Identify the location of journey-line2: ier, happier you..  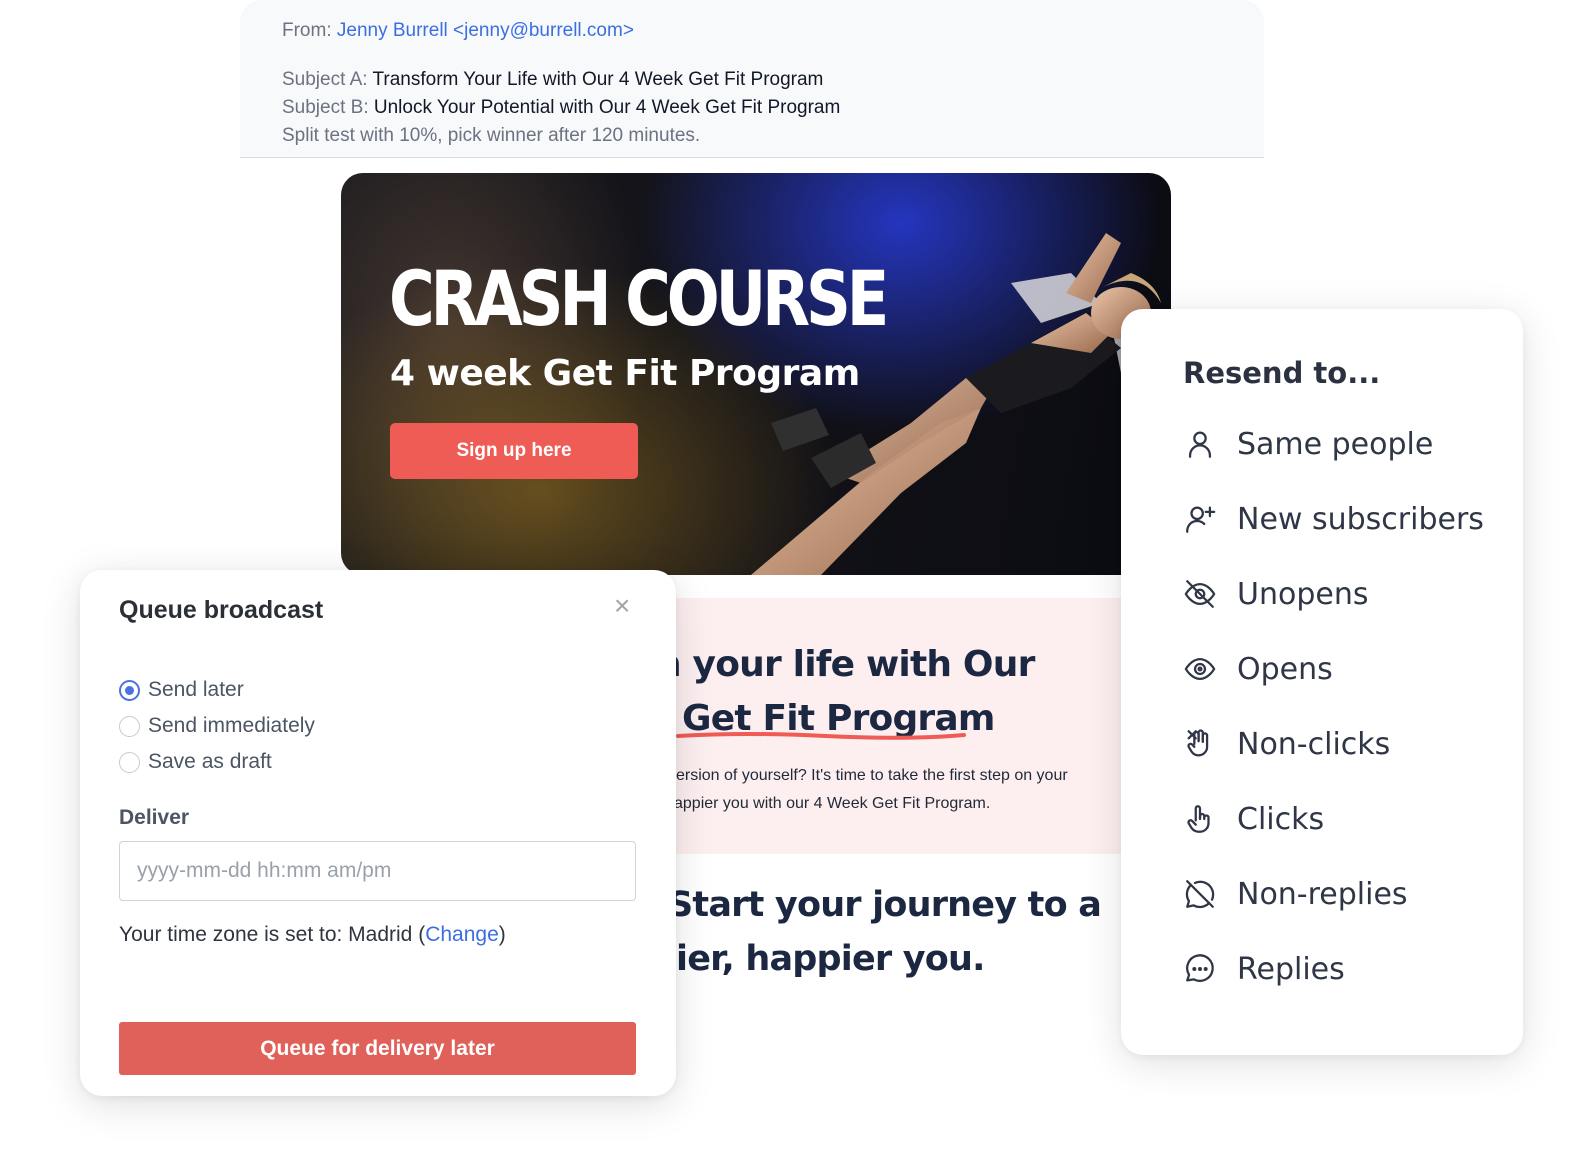
(830, 959).